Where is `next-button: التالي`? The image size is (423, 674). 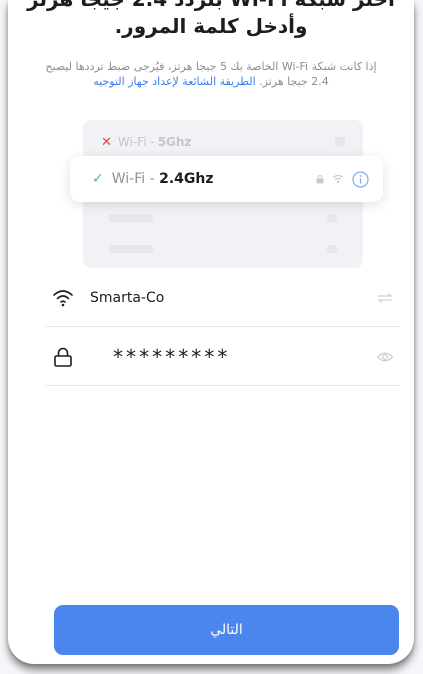 next-button: التالي is located at coordinates (226, 630).